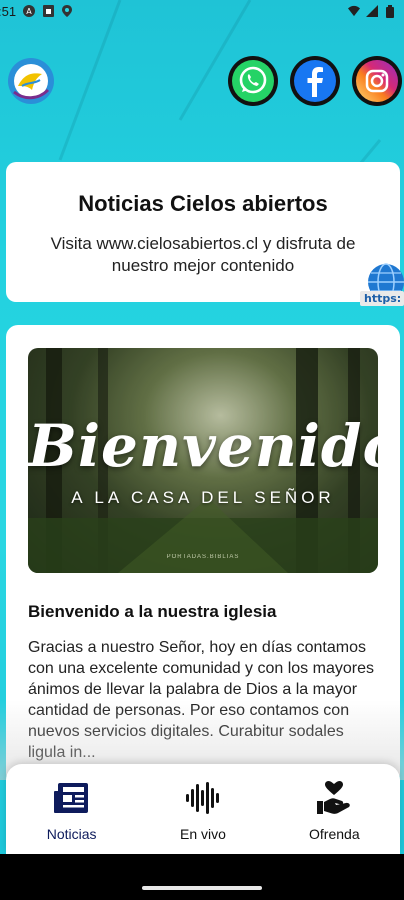 Image resolution: width=404 pixels, height=900 pixels. Describe the element at coordinates (382, 286) in the screenshot. I see `web-globe-icon: https:` at that location.